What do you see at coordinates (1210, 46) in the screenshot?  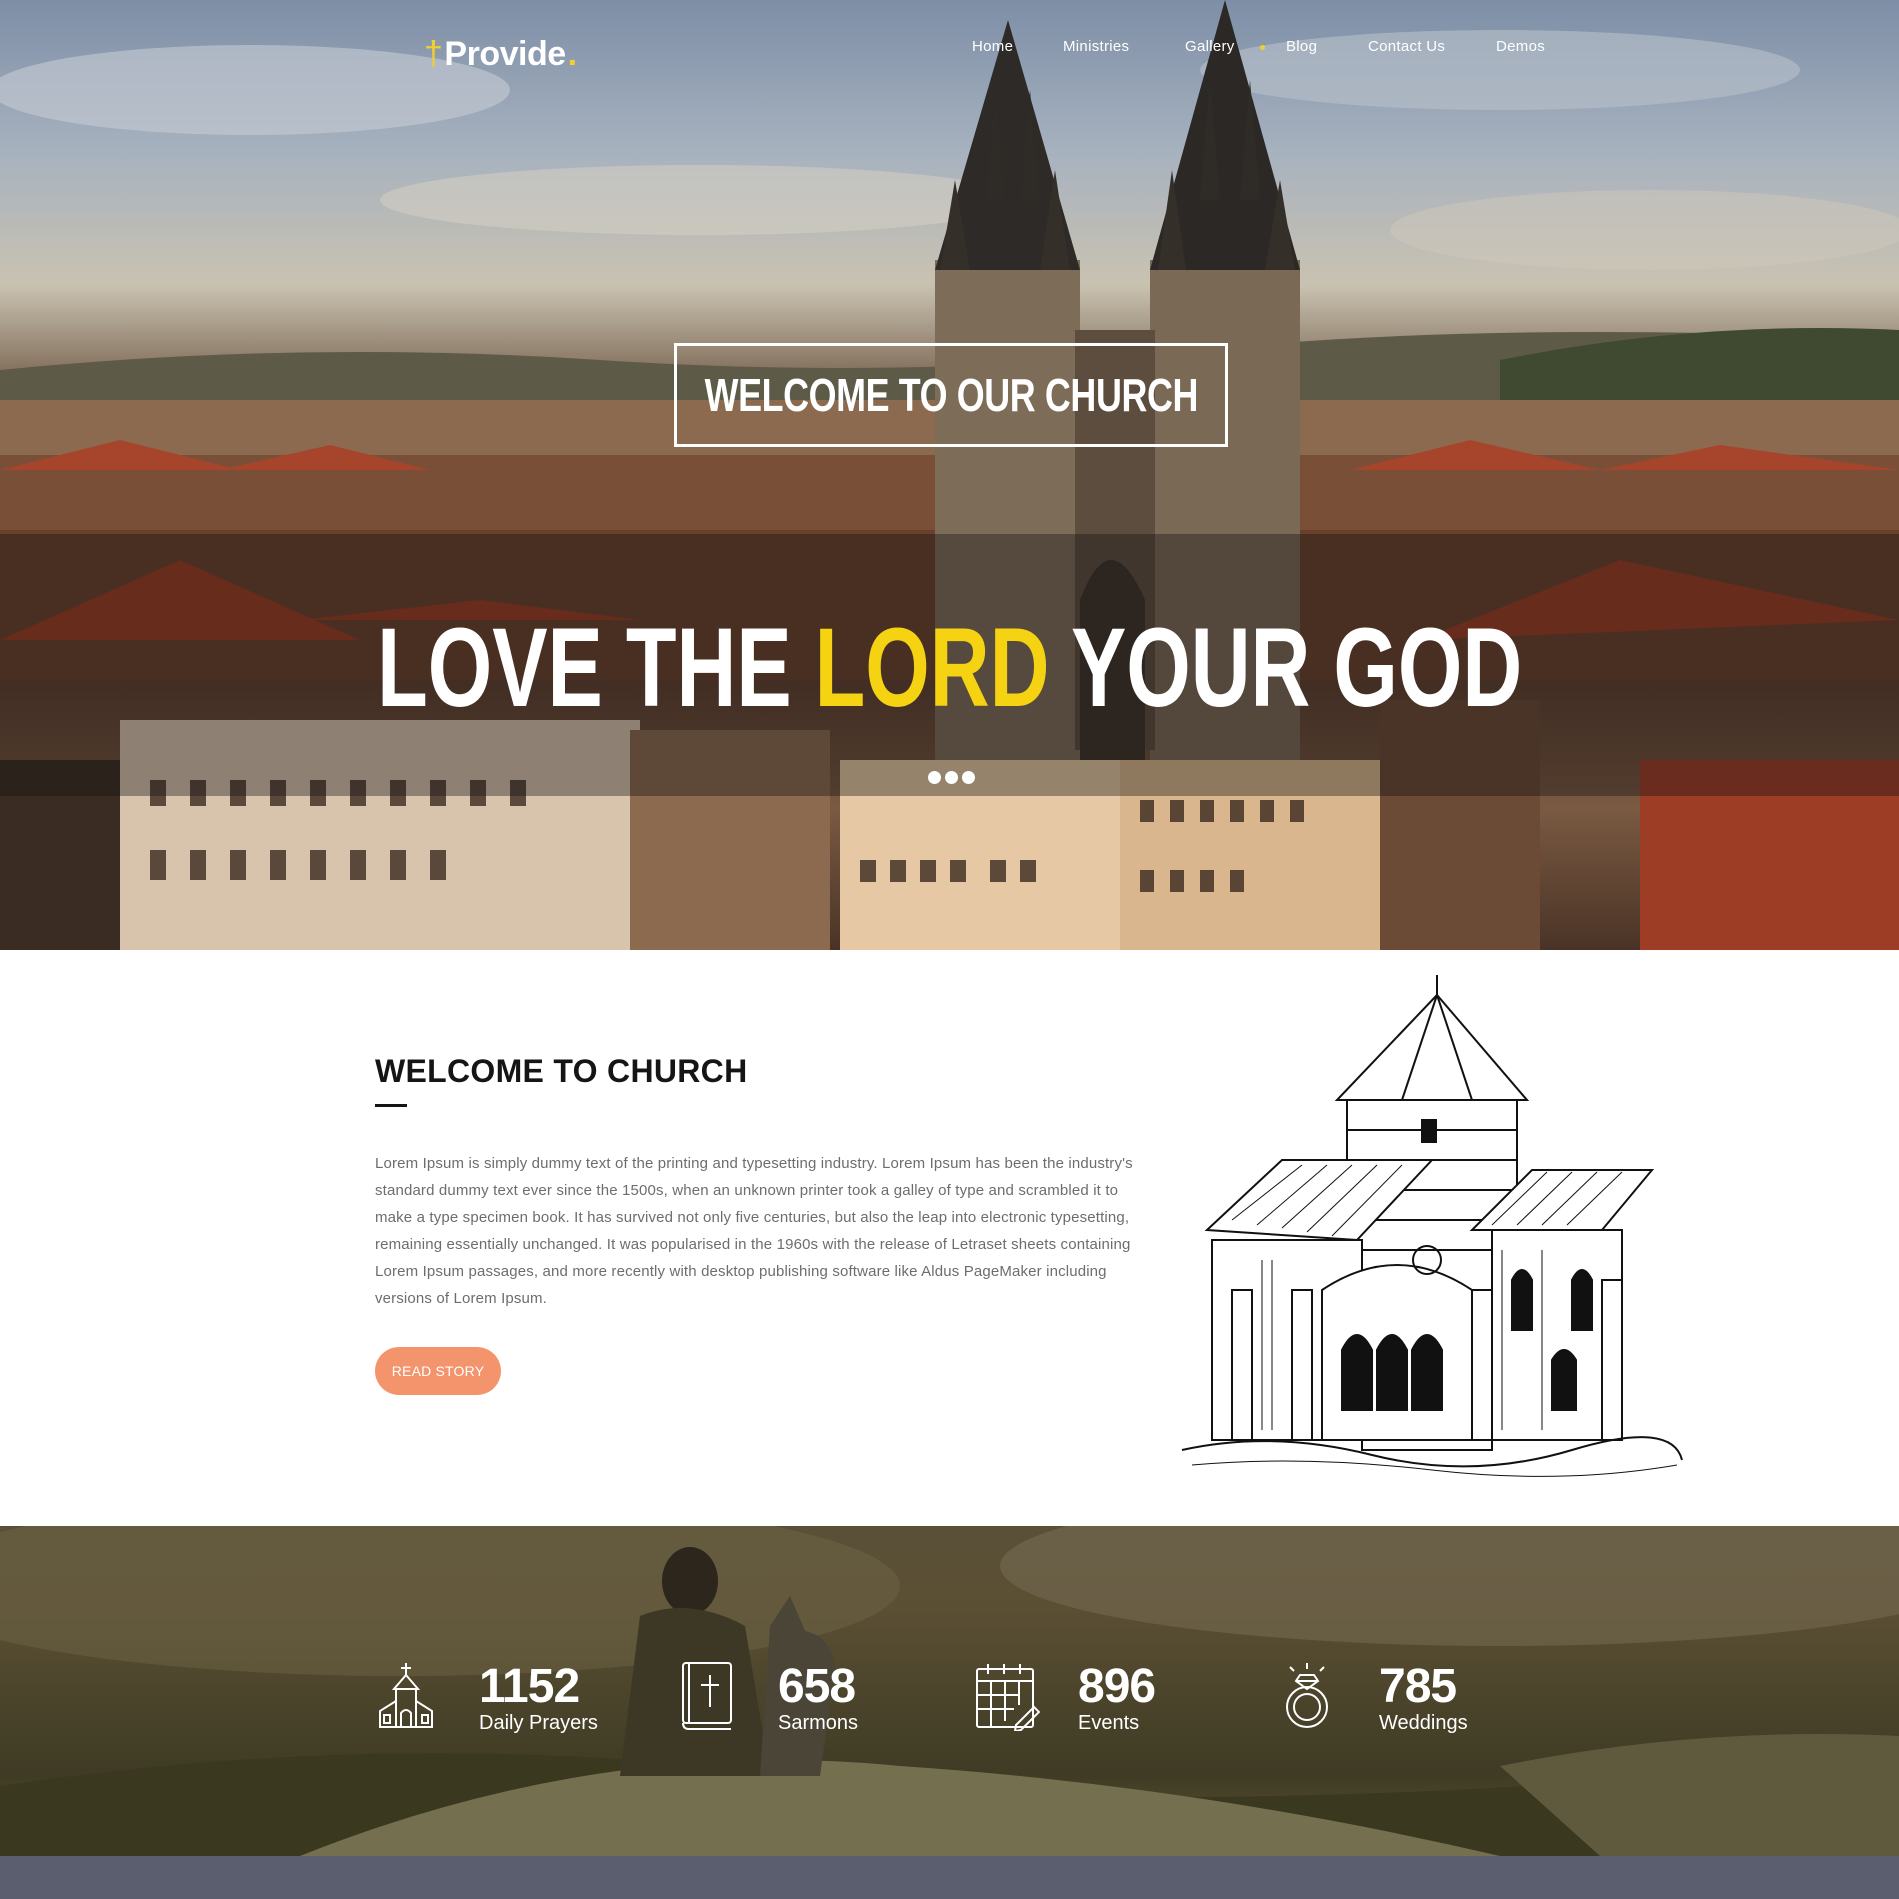 I see `nav-gallery: Gallery` at bounding box center [1210, 46].